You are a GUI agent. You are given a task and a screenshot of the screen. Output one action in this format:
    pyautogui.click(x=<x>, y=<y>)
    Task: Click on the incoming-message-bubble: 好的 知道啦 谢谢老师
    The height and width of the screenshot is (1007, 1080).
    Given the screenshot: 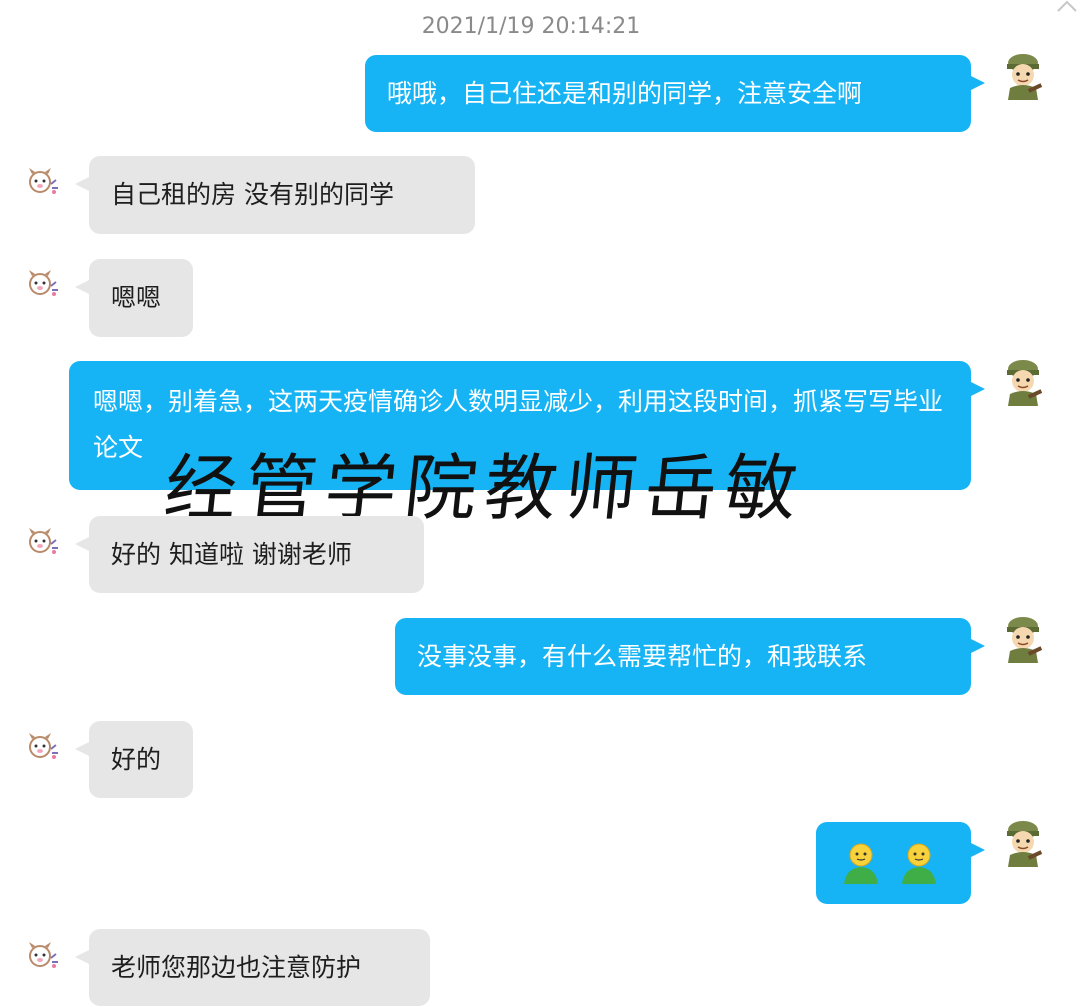 What is the action you would take?
    pyautogui.click(x=249, y=554)
    